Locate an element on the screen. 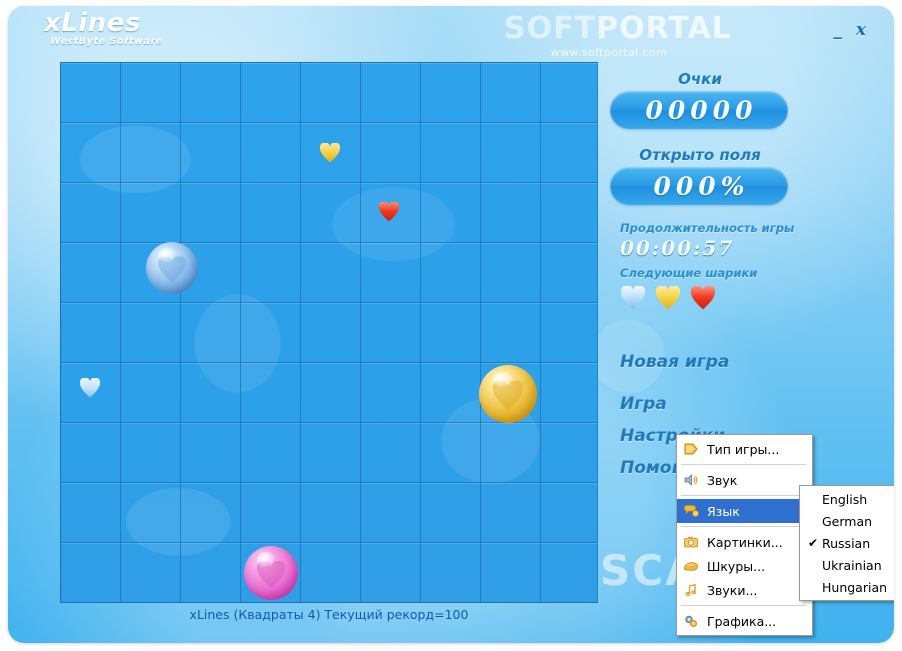 This screenshot has width=902, height=651. next-balls-block: Следующие шарики is located at coordinates (688, 288).